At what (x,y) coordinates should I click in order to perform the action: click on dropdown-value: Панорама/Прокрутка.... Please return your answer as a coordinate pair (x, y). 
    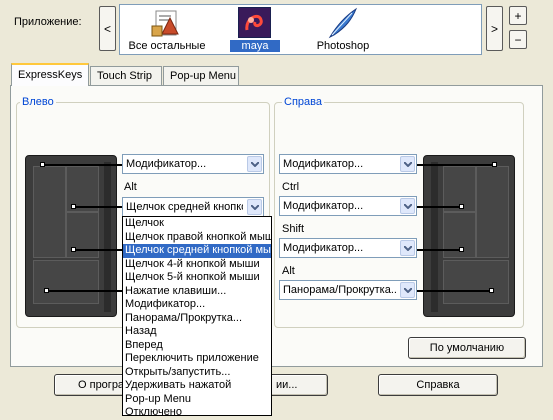
    Looking at the image, I should click on (339, 290).